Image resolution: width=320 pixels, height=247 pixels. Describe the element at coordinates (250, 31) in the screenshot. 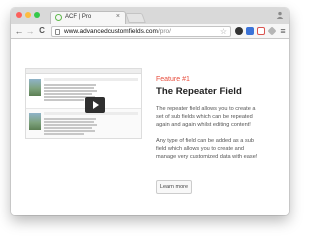

I see `extension-icon-blue` at that location.